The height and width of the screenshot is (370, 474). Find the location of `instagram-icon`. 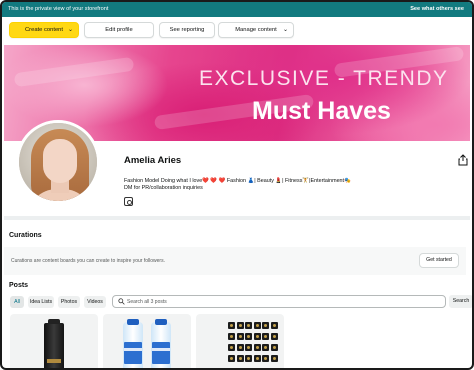

instagram-icon is located at coordinates (128, 201).